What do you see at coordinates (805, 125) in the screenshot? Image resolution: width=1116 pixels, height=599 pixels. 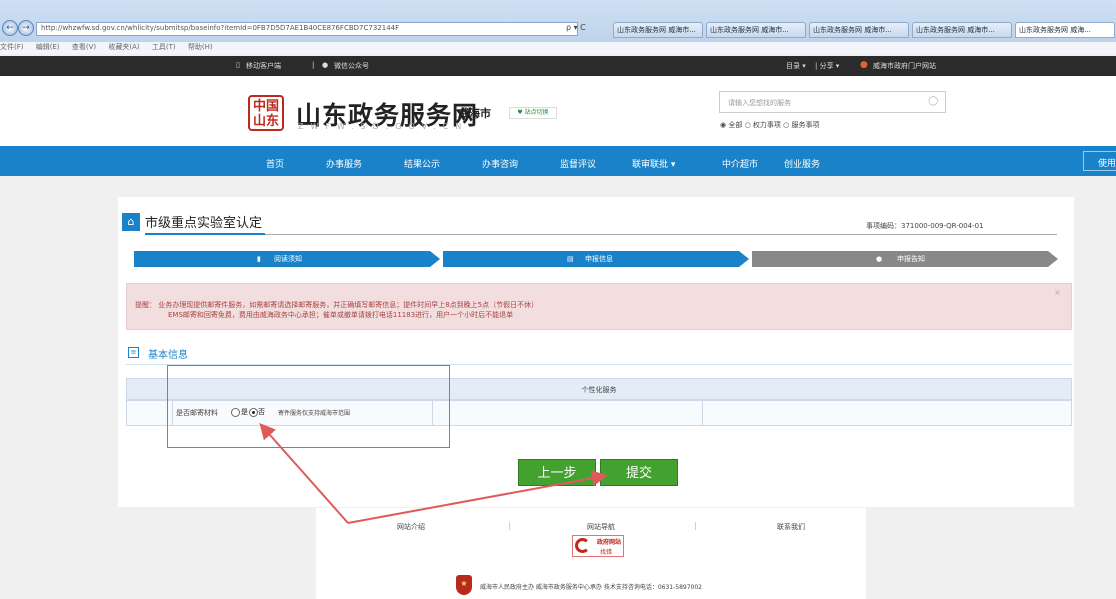 I see `radio-service-label: 服务事项` at bounding box center [805, 125].